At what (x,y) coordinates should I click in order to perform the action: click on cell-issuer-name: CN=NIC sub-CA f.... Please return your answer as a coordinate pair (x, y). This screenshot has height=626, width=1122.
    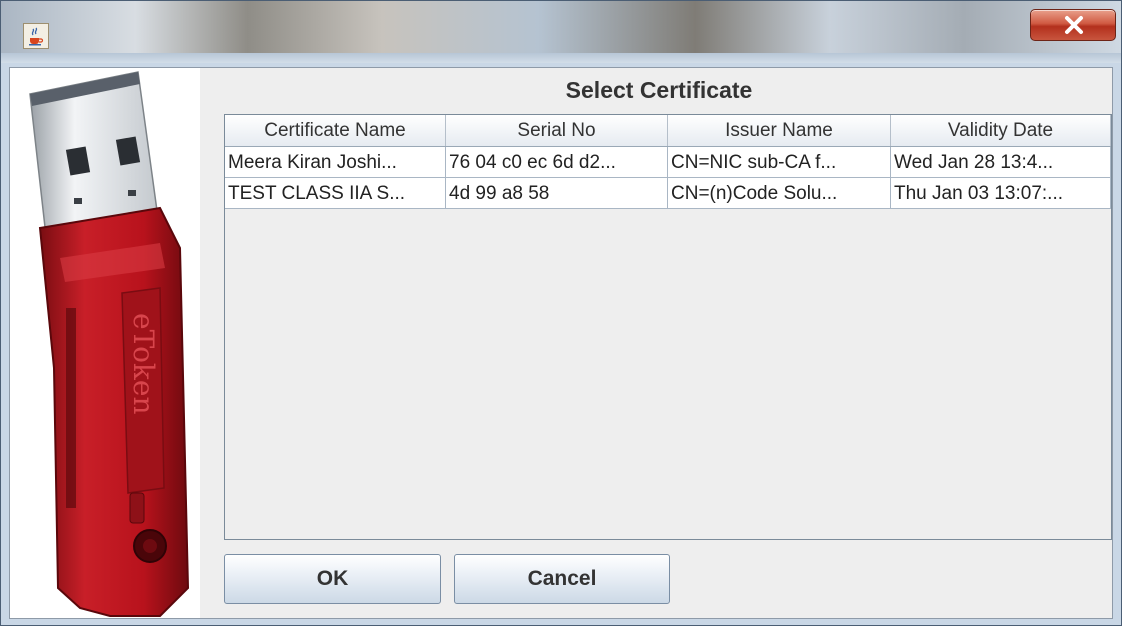
    Looking at the image, I should click on (779, 162).